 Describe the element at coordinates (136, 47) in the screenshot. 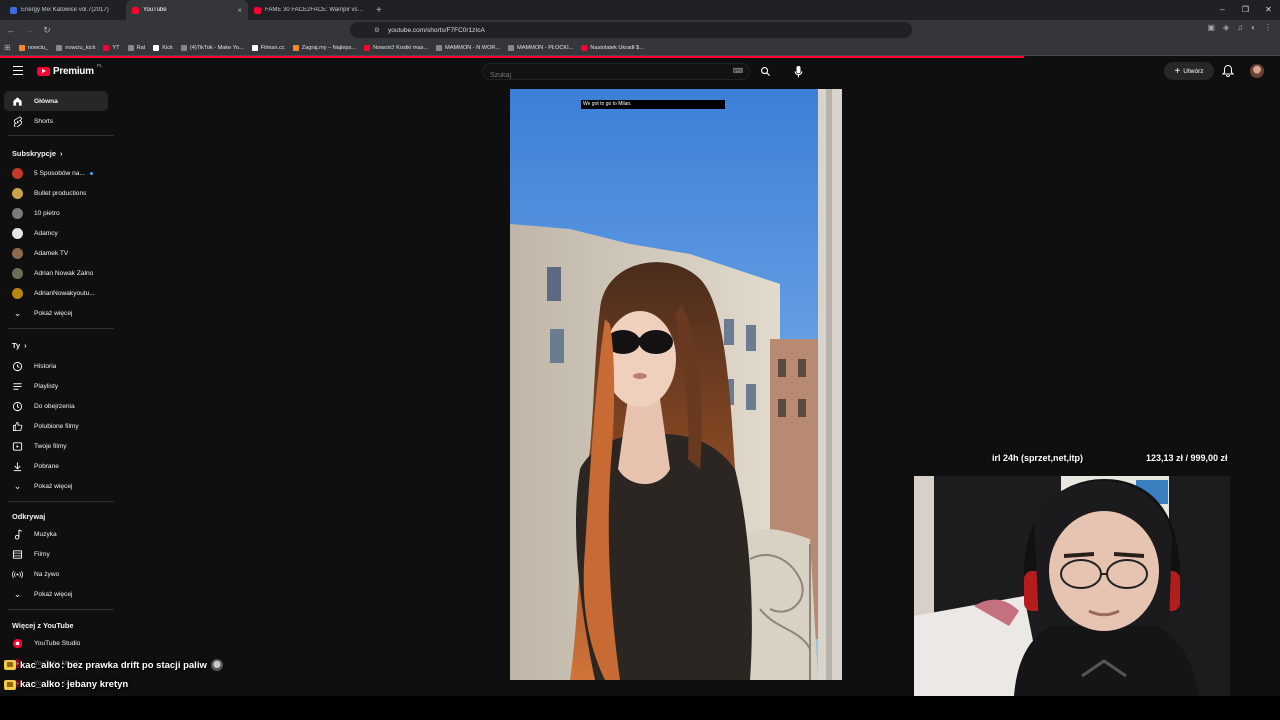

I see `bookmark-item: Rat` at that location.